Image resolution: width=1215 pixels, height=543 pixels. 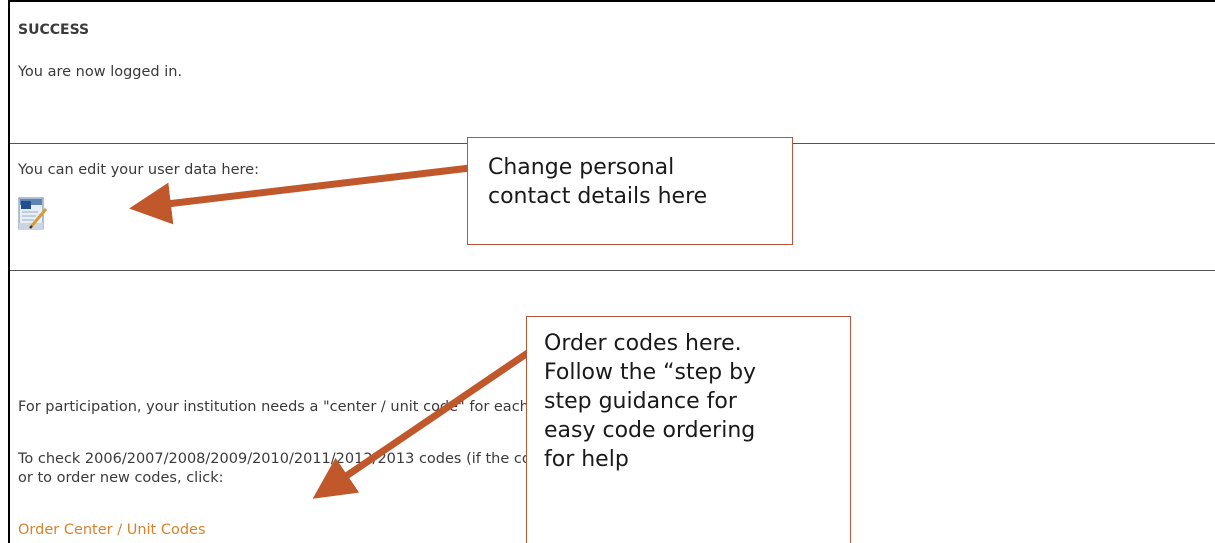 I want to click on callout-order-line5: for help, so click(x=586, y=459).